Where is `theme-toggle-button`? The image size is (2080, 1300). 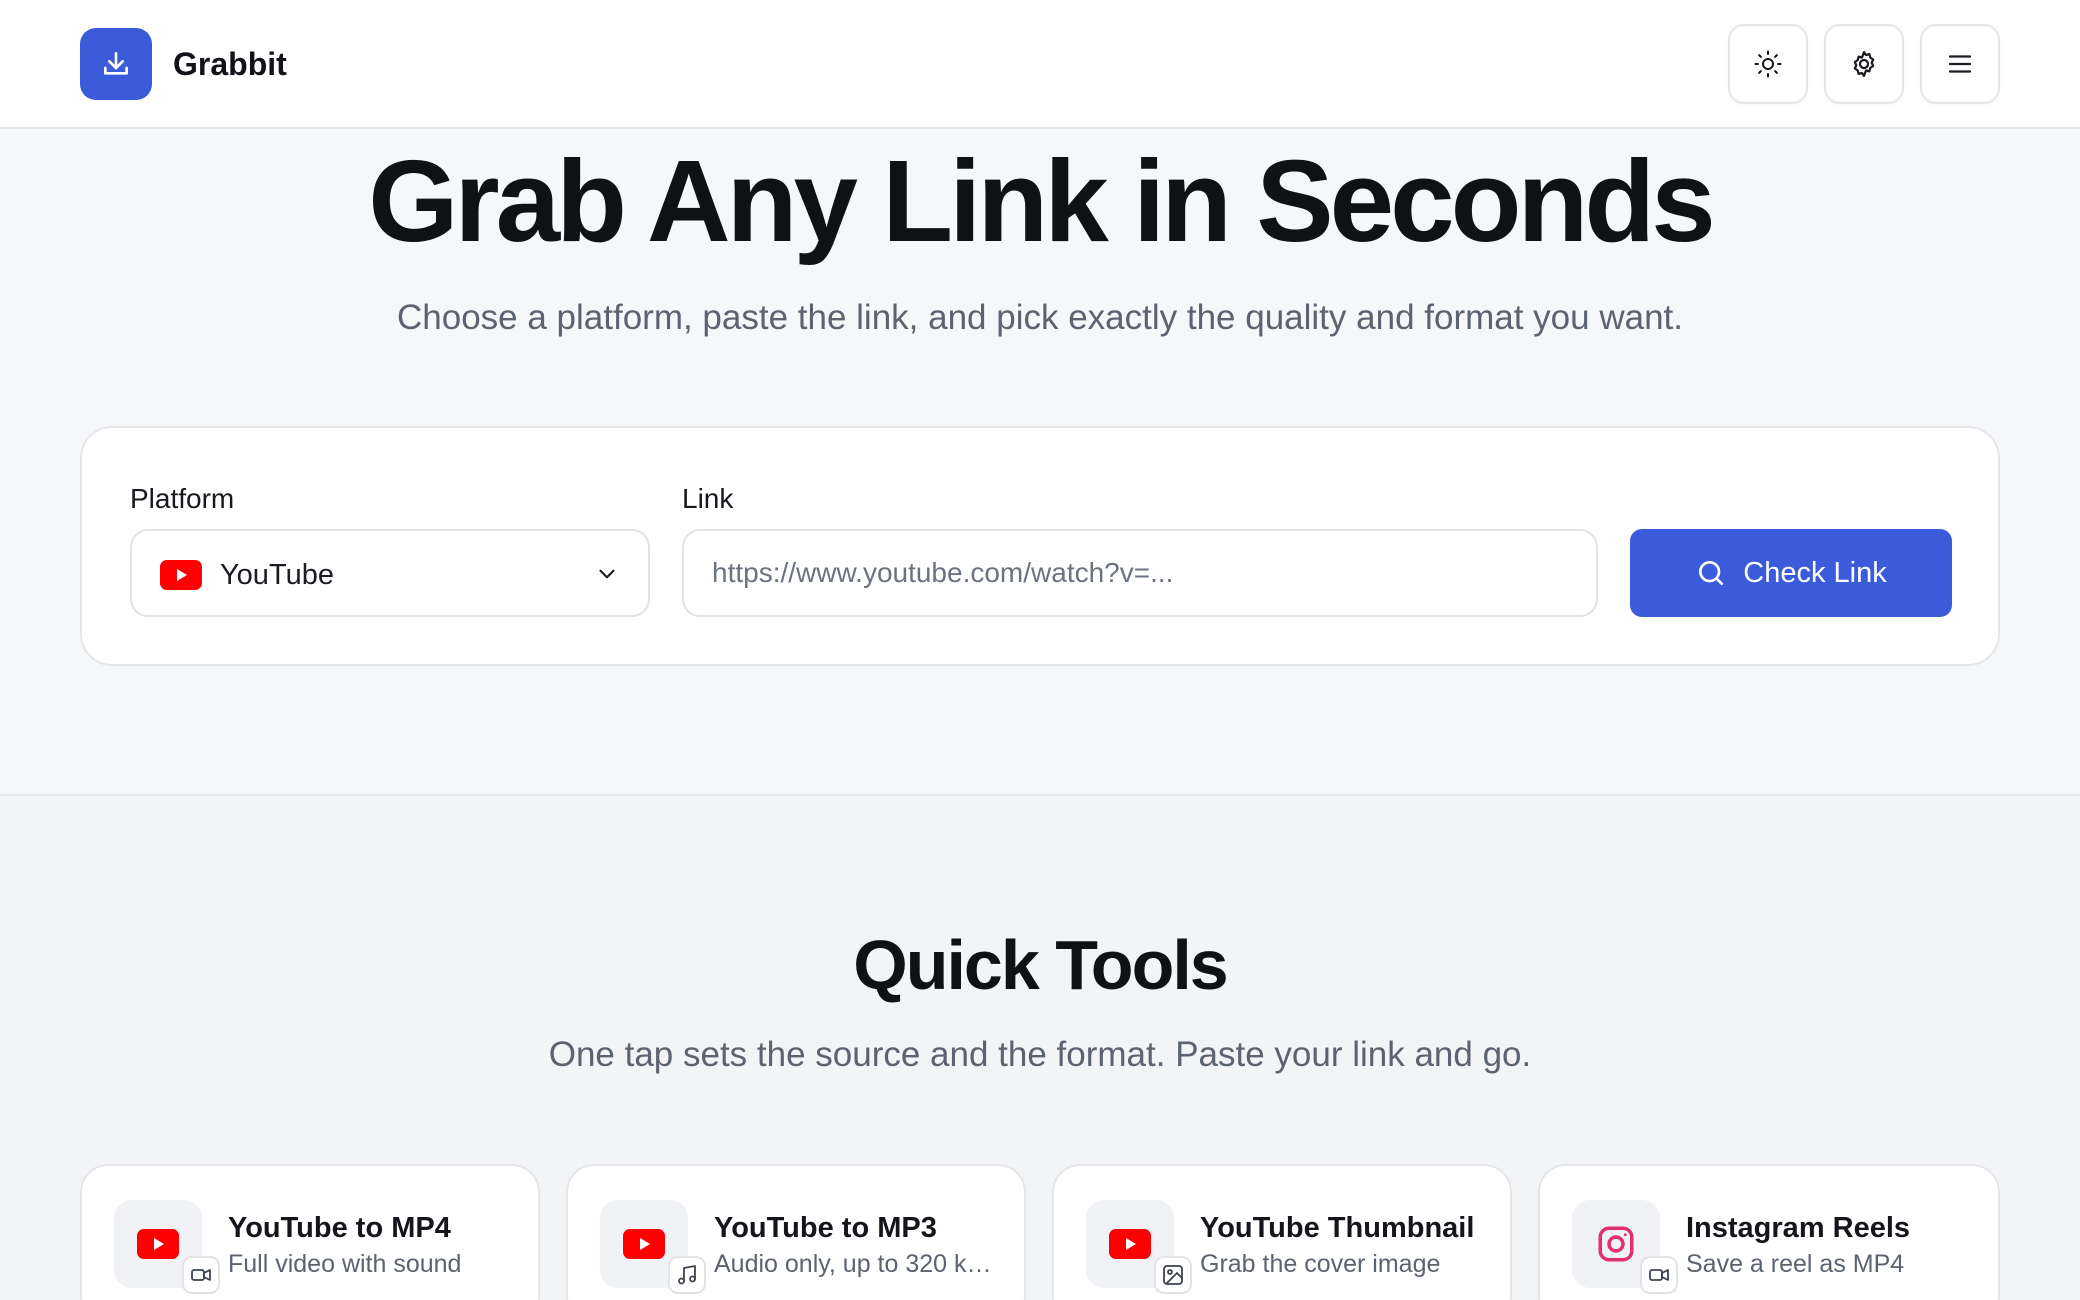 theme-toggle-button is located at coordinates (1768, 64).